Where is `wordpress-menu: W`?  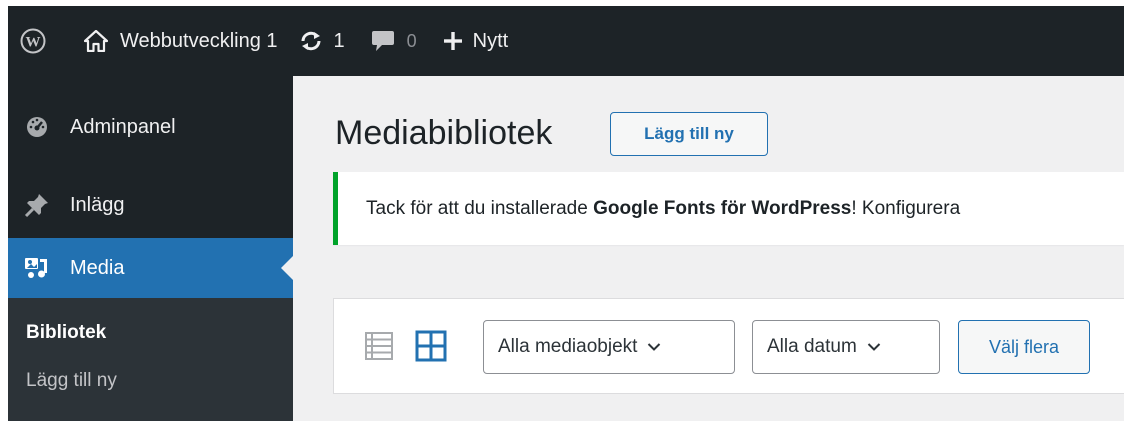 wordpress-menu: W is located at coordinates (33, 41).